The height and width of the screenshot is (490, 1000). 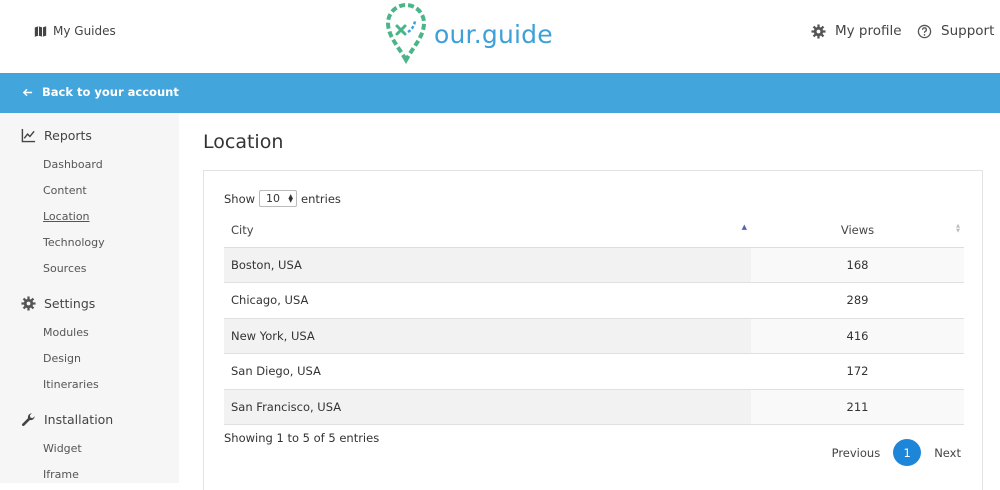 I want to click on sidebar-item-modules: Modules, so click(x=66, y=332).